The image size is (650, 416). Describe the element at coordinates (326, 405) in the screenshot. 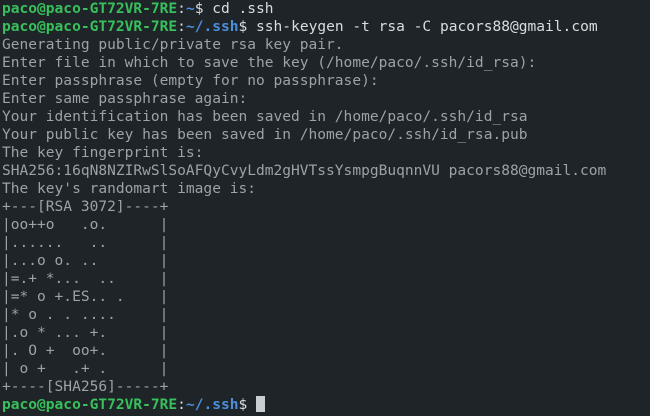

I see `prompt-line-current: paco@paco-GT72VR-7RE:~/.ssh$` at that location.